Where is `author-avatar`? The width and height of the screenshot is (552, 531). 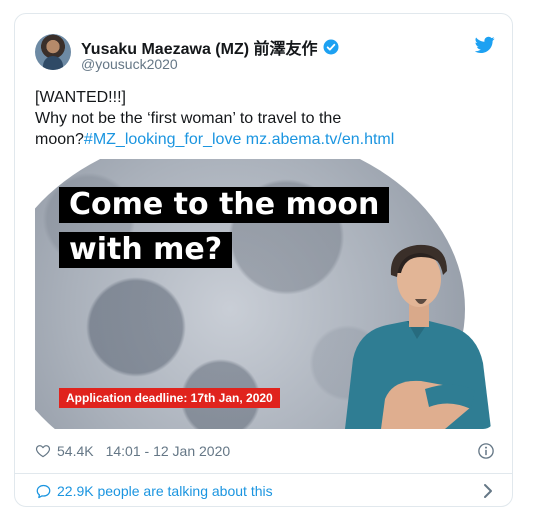
author-avatar is located at coordinates (53, 52).